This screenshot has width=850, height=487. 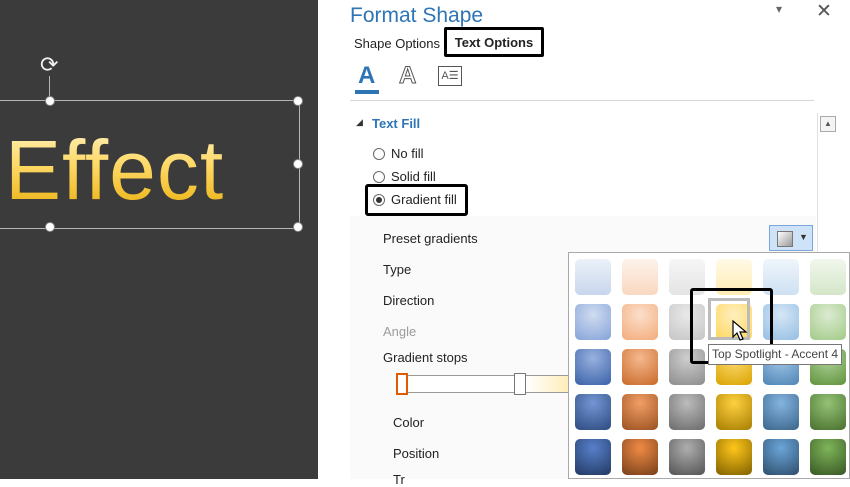 I want to click on radio-solid-fill, so click(x=379, y=177).